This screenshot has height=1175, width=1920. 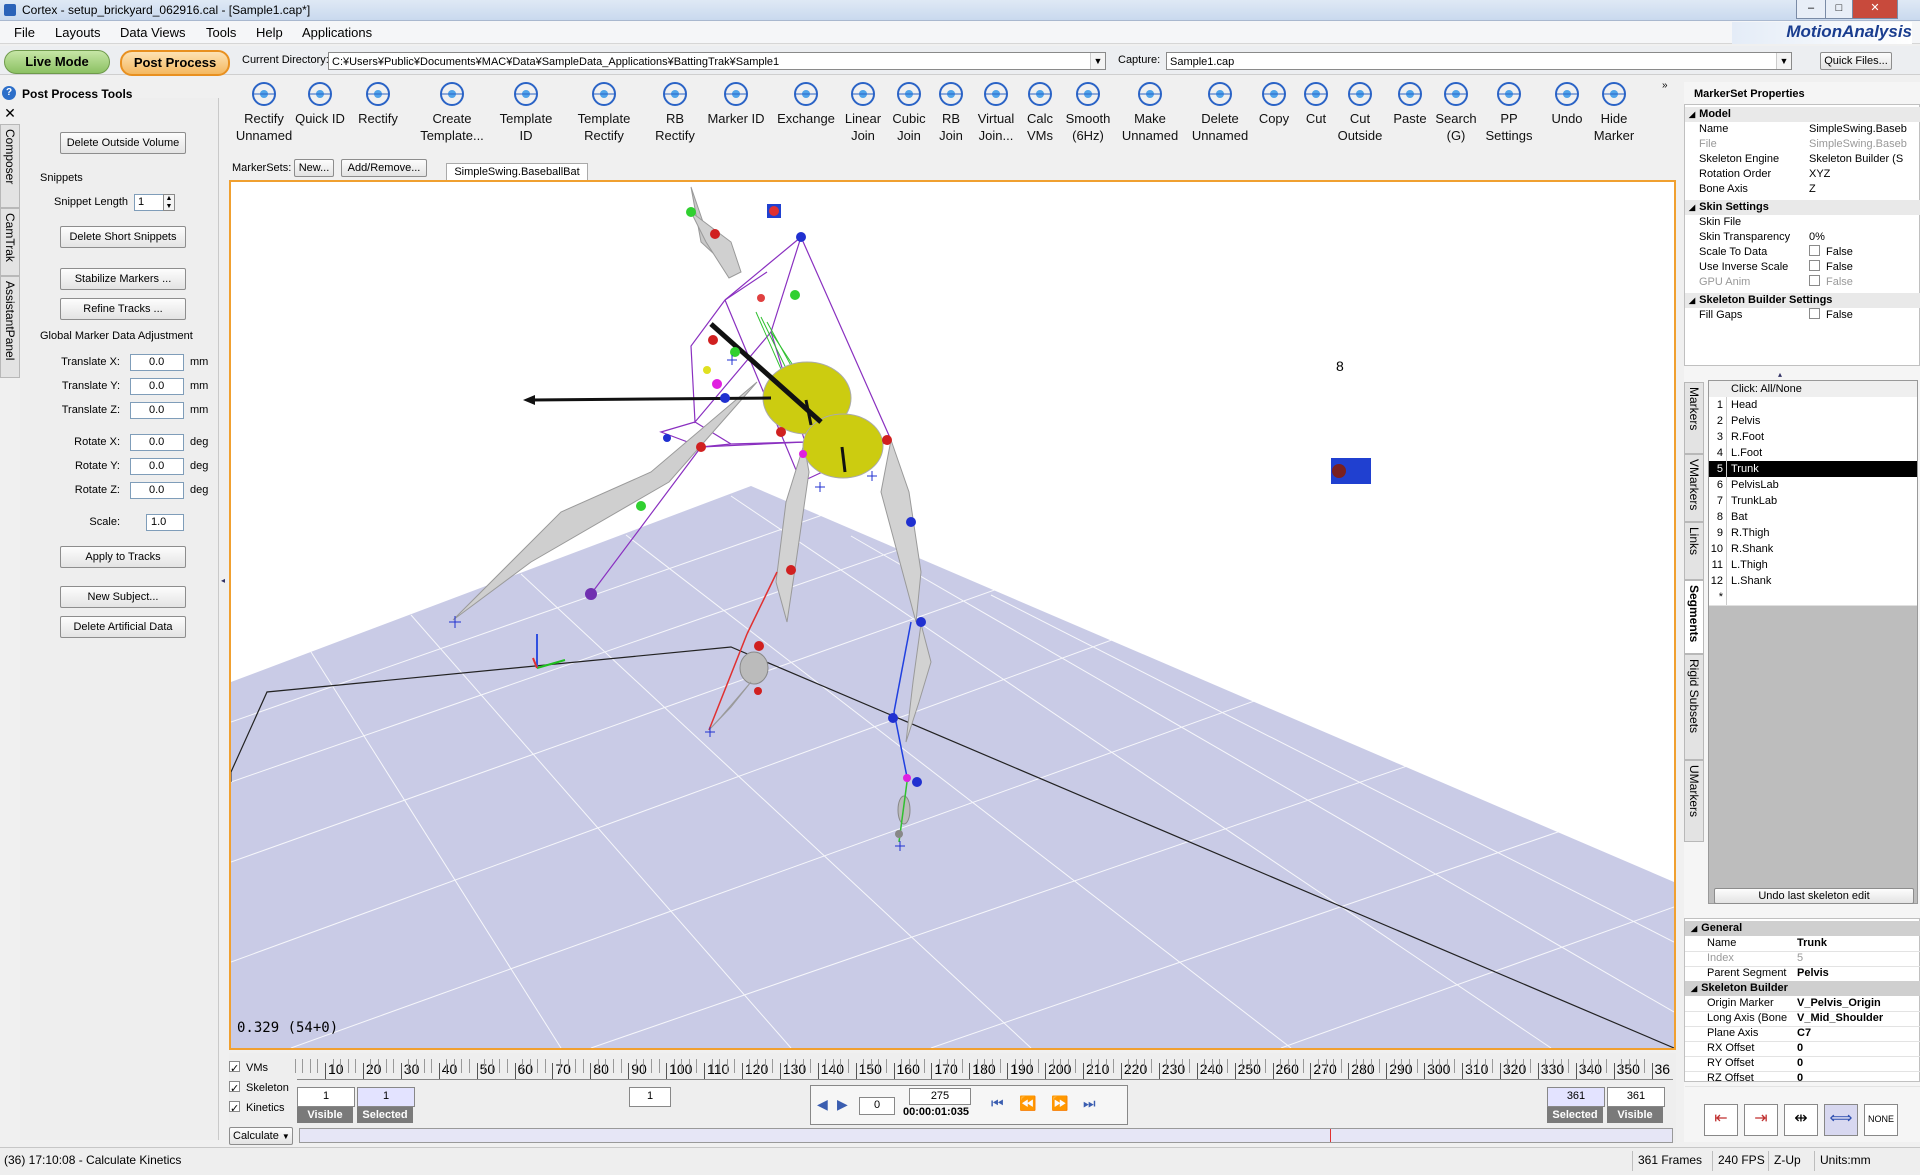 I want to click on toolbar-button-make-unnamed: Make Unnamed, so click(x=1150, y=112).